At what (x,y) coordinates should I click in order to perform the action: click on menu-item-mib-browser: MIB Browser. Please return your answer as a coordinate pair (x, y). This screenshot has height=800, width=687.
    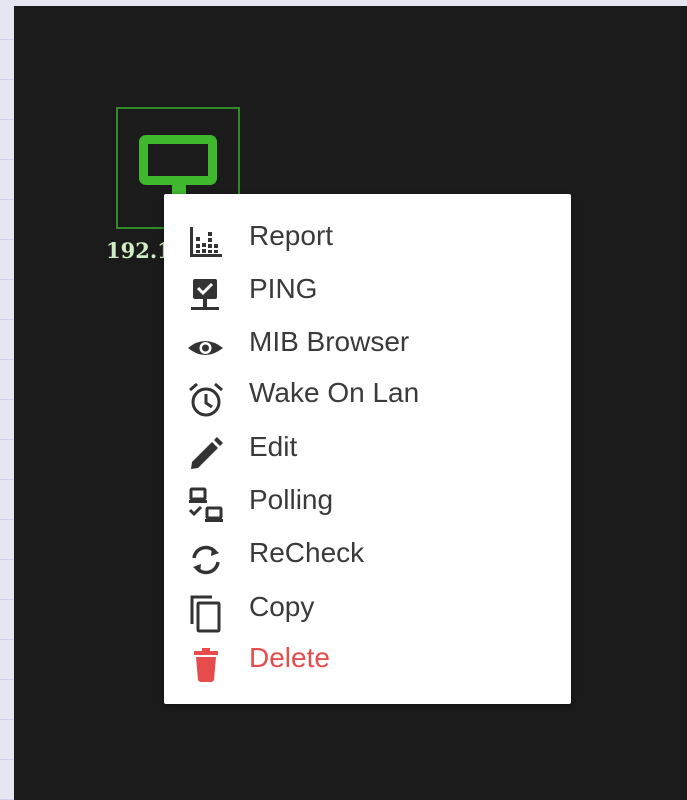
    Looking at the image, I should click on (367, 343).